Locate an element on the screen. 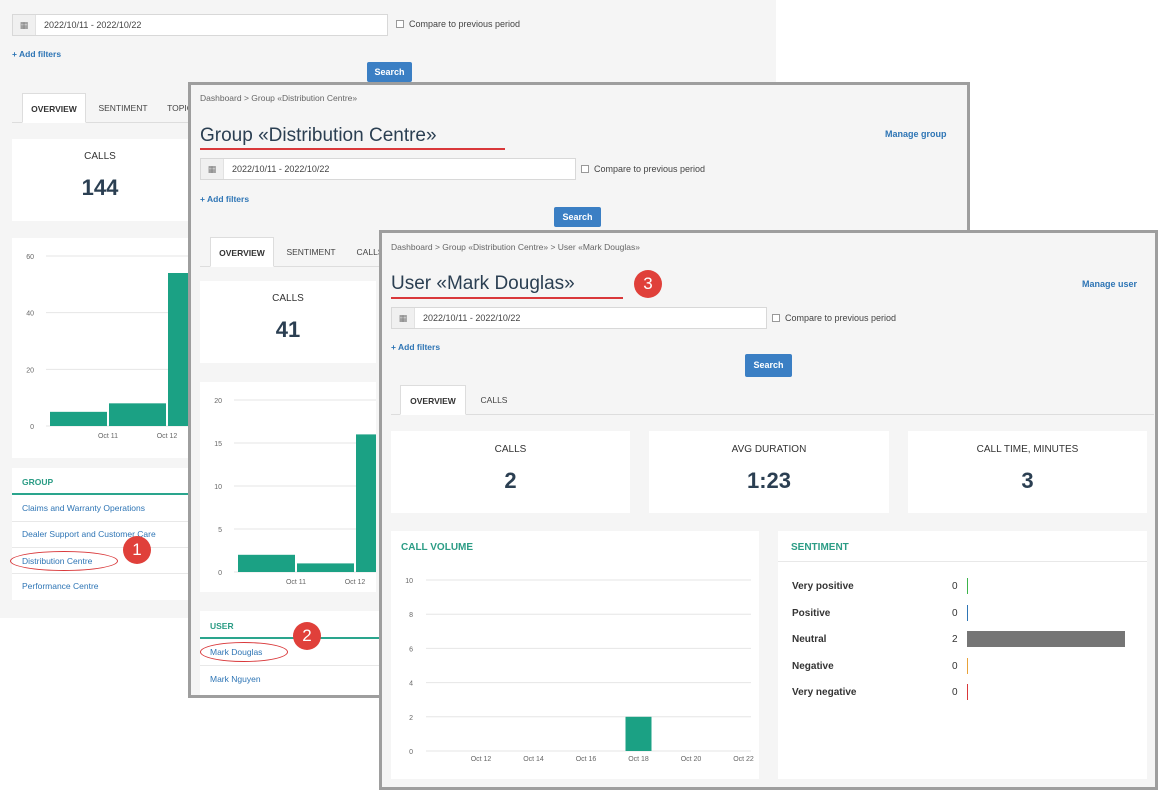 This screenshot has height=790, width=1158. group-item-claims: Claims and Warranty Operations is located at coordinates (83, 508).